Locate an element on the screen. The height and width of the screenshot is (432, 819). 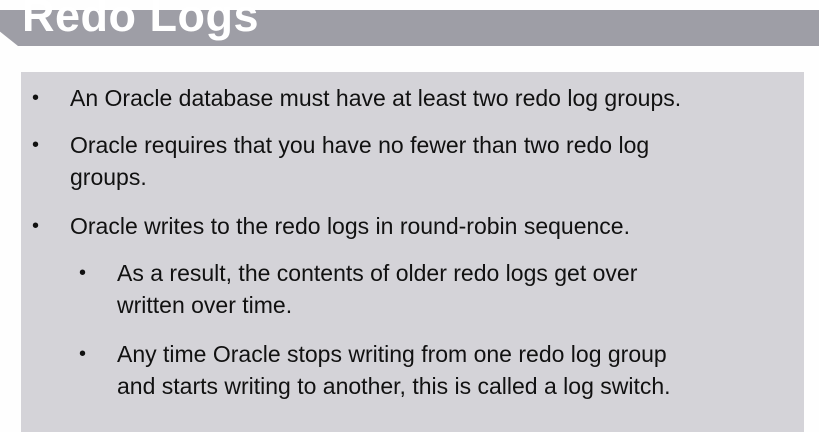
slide-title: Redo Logs is located at coordinates (140, 20).